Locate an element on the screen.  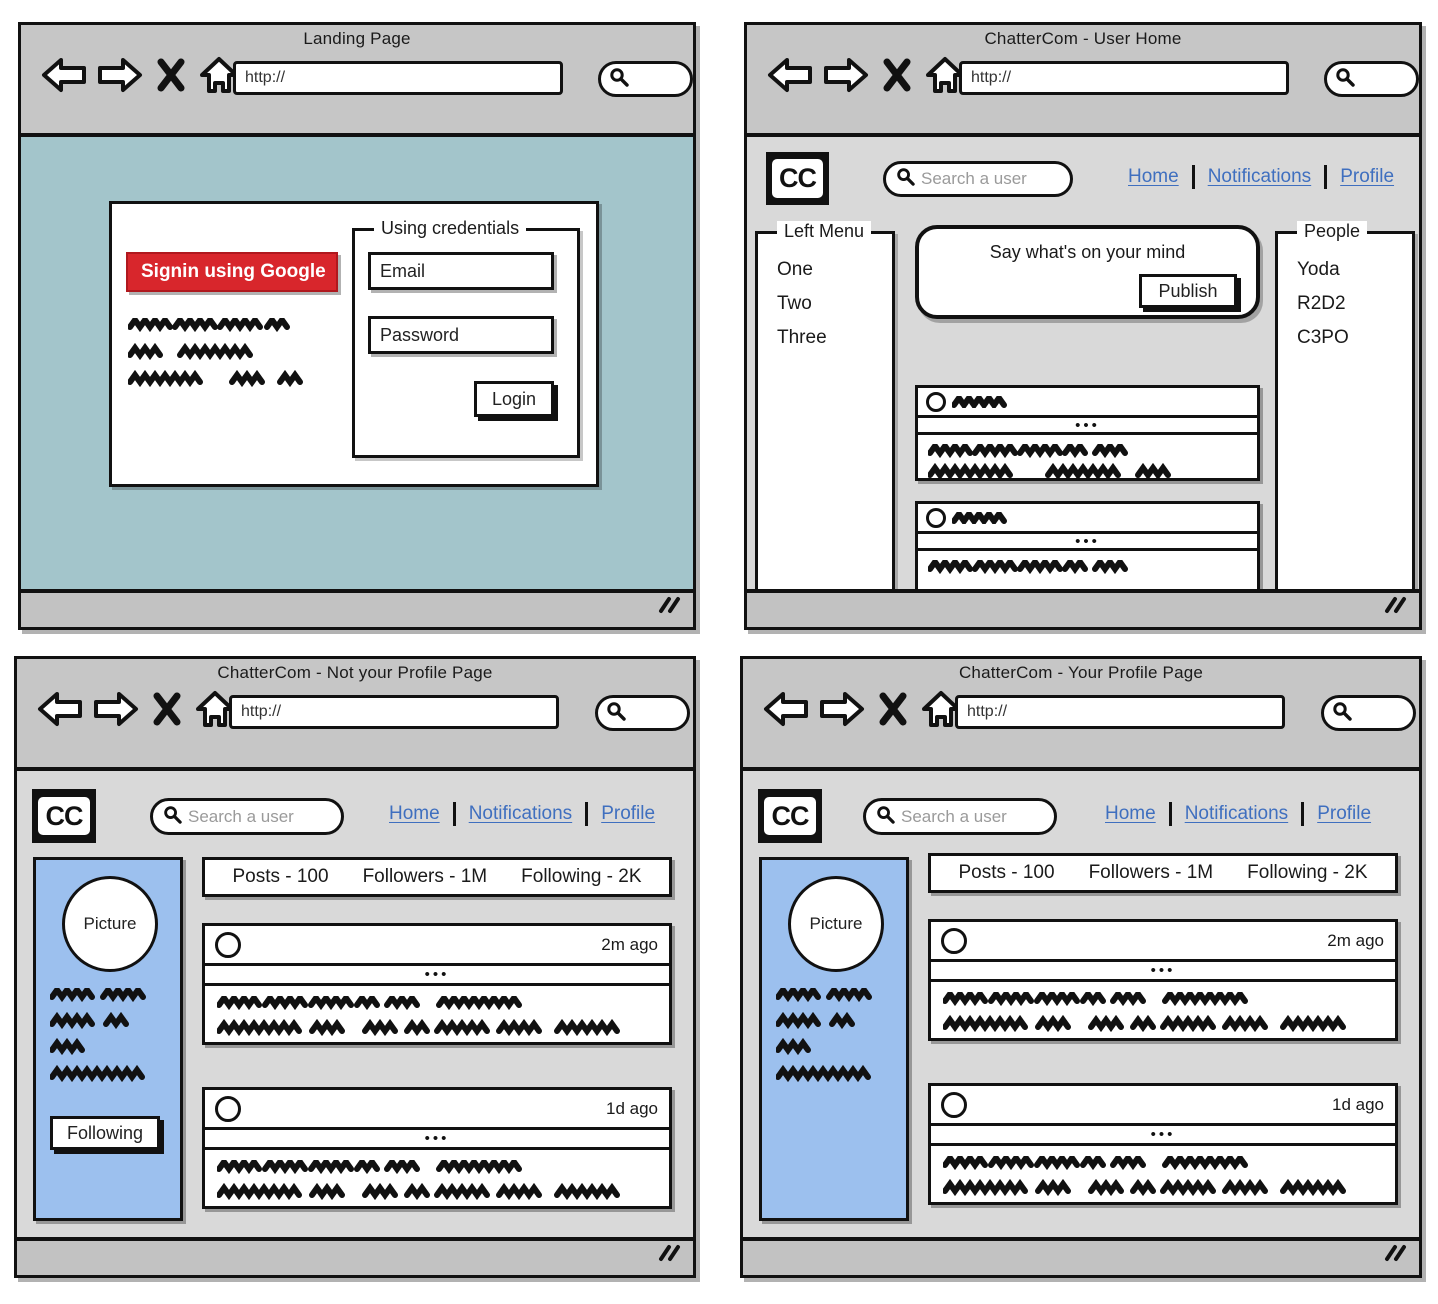
profile-picture-label: Picture is located at coordinates (110, 923).